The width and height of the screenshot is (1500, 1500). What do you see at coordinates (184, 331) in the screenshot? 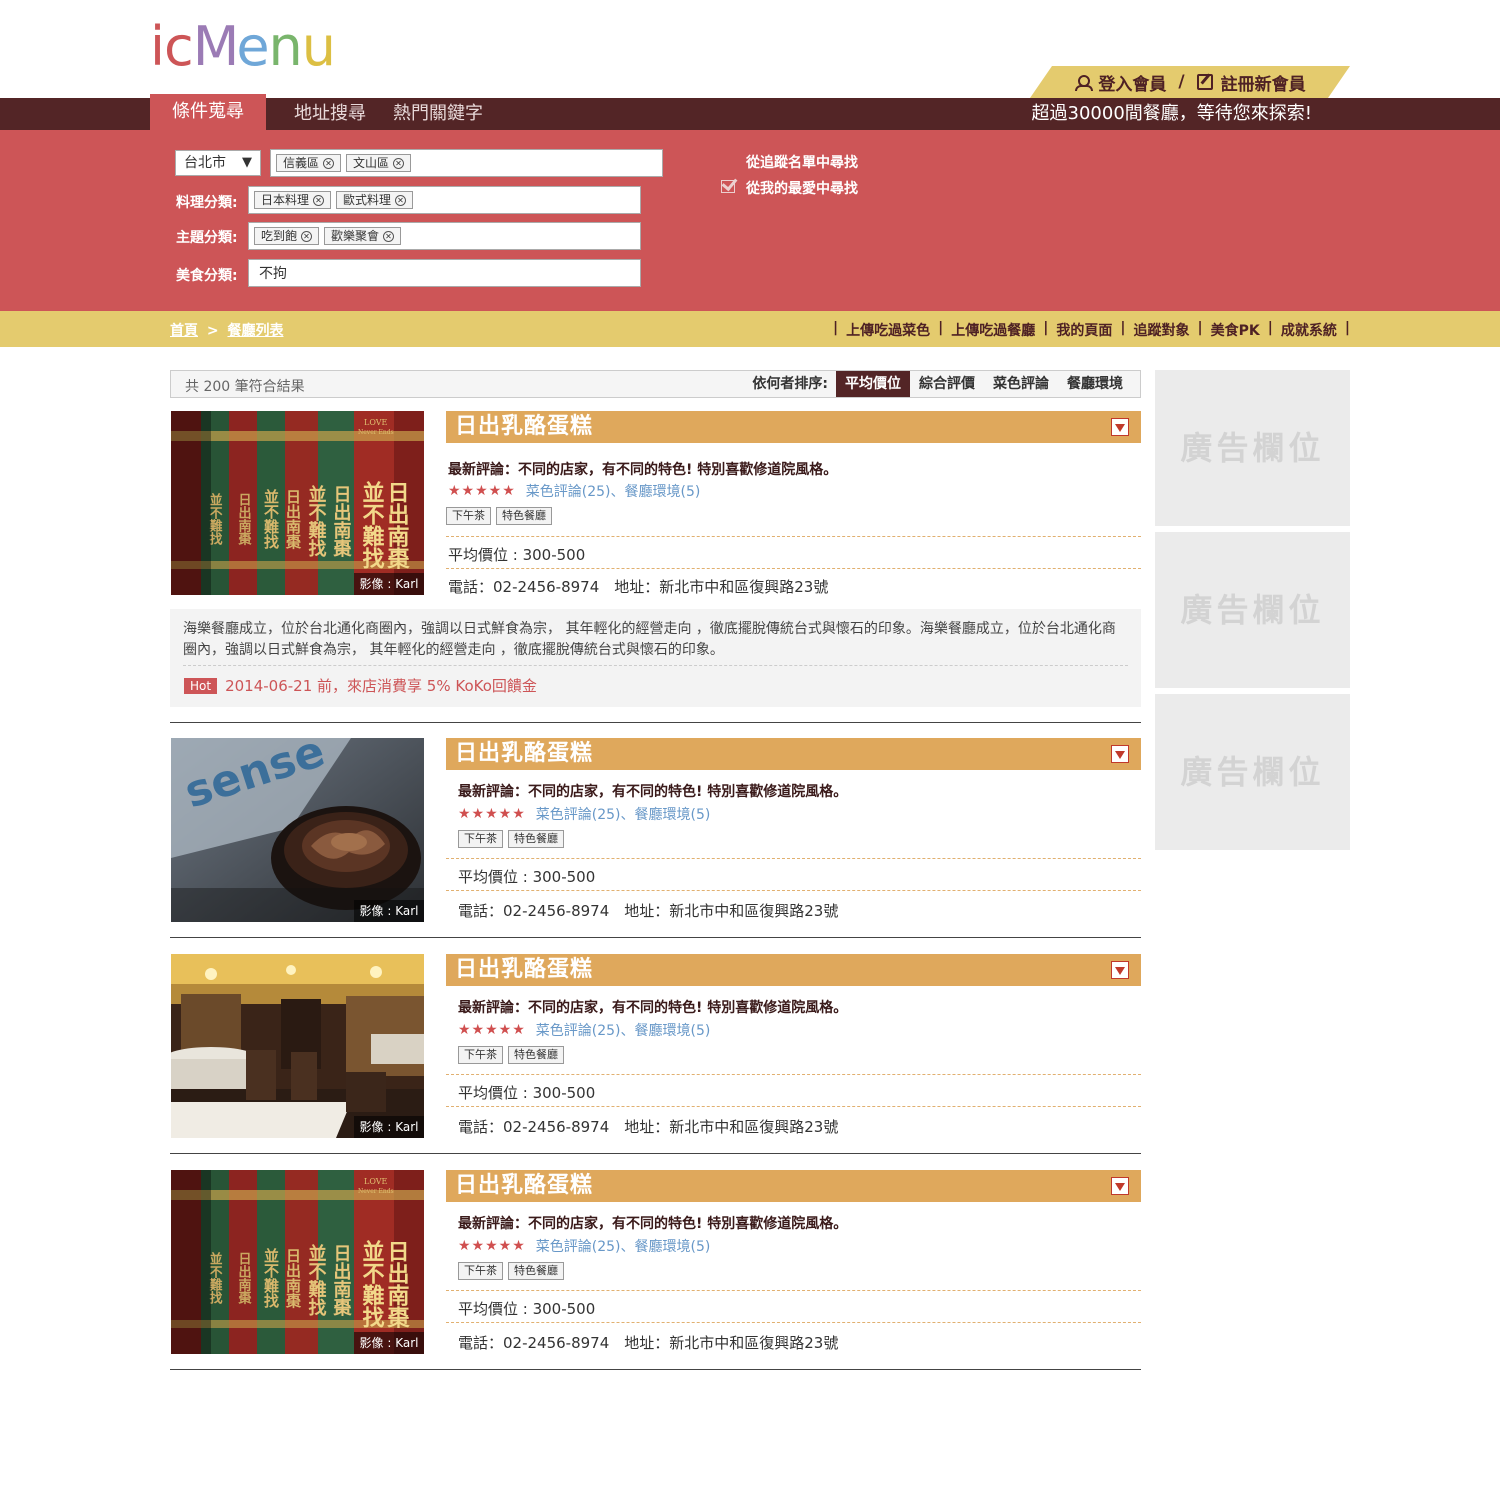
I see `breadcrumb-home: 首頁` at bounding box center [184, 331].